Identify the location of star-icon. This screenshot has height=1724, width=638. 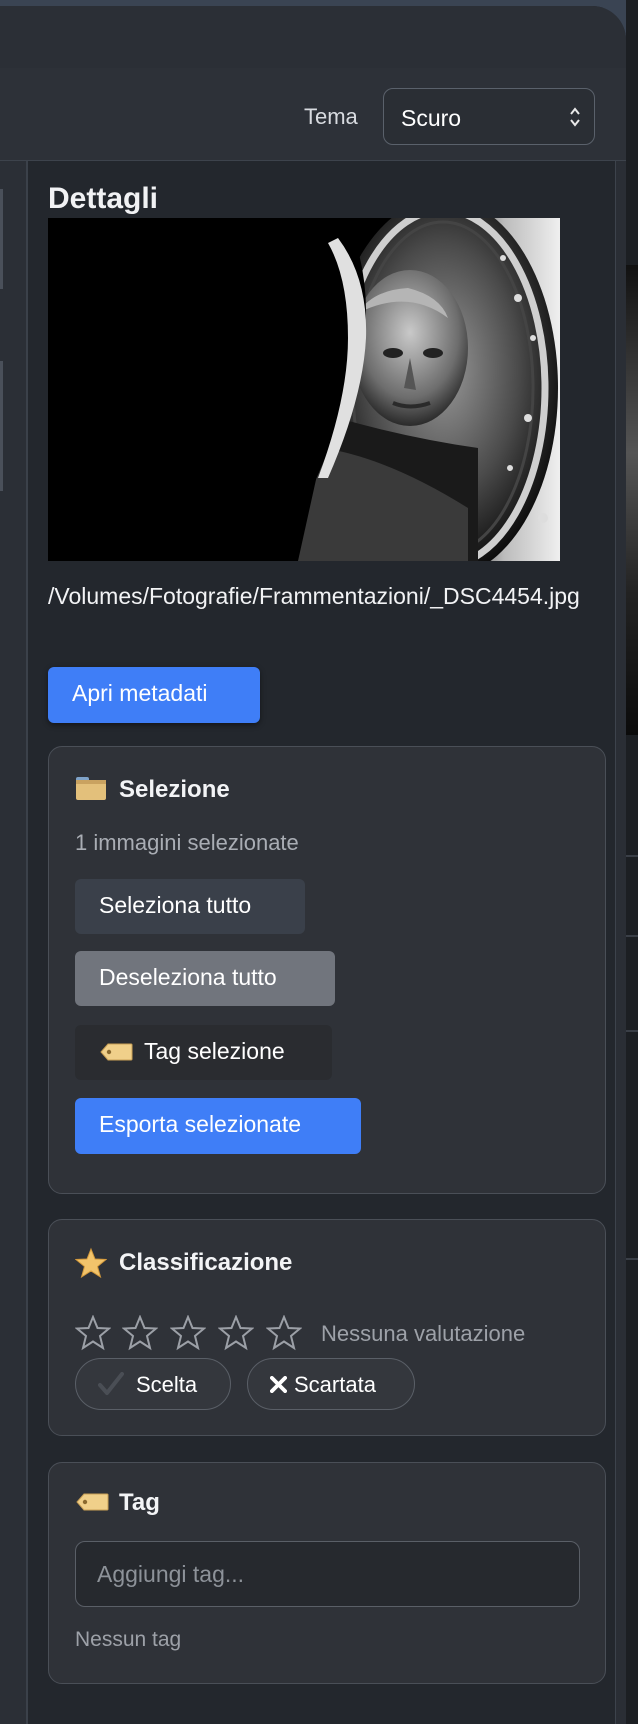
(91, 1263).